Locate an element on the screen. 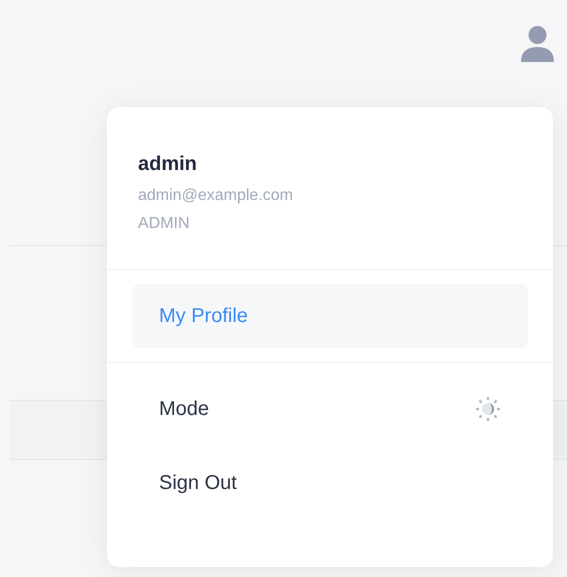 The width and height of the screenshot is (567, 577). user-email: admin@example.com is located at coordinates (216, 196).